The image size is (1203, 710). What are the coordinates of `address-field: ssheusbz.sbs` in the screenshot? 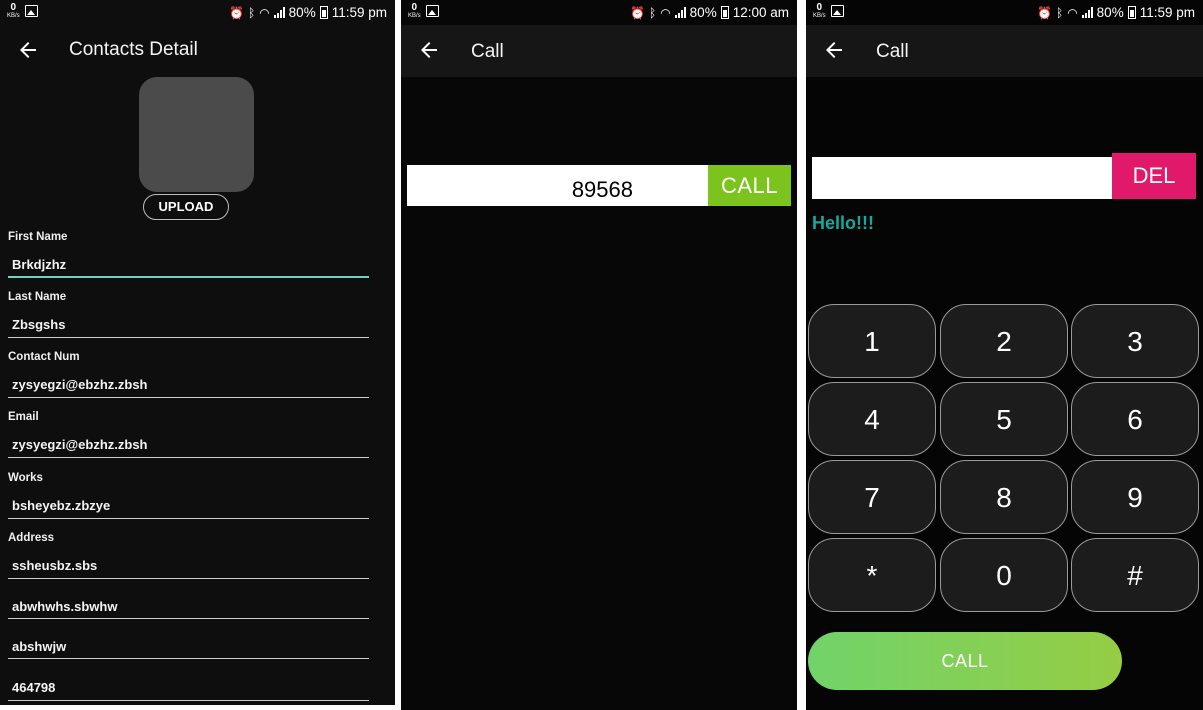 It's located at (190, 565).